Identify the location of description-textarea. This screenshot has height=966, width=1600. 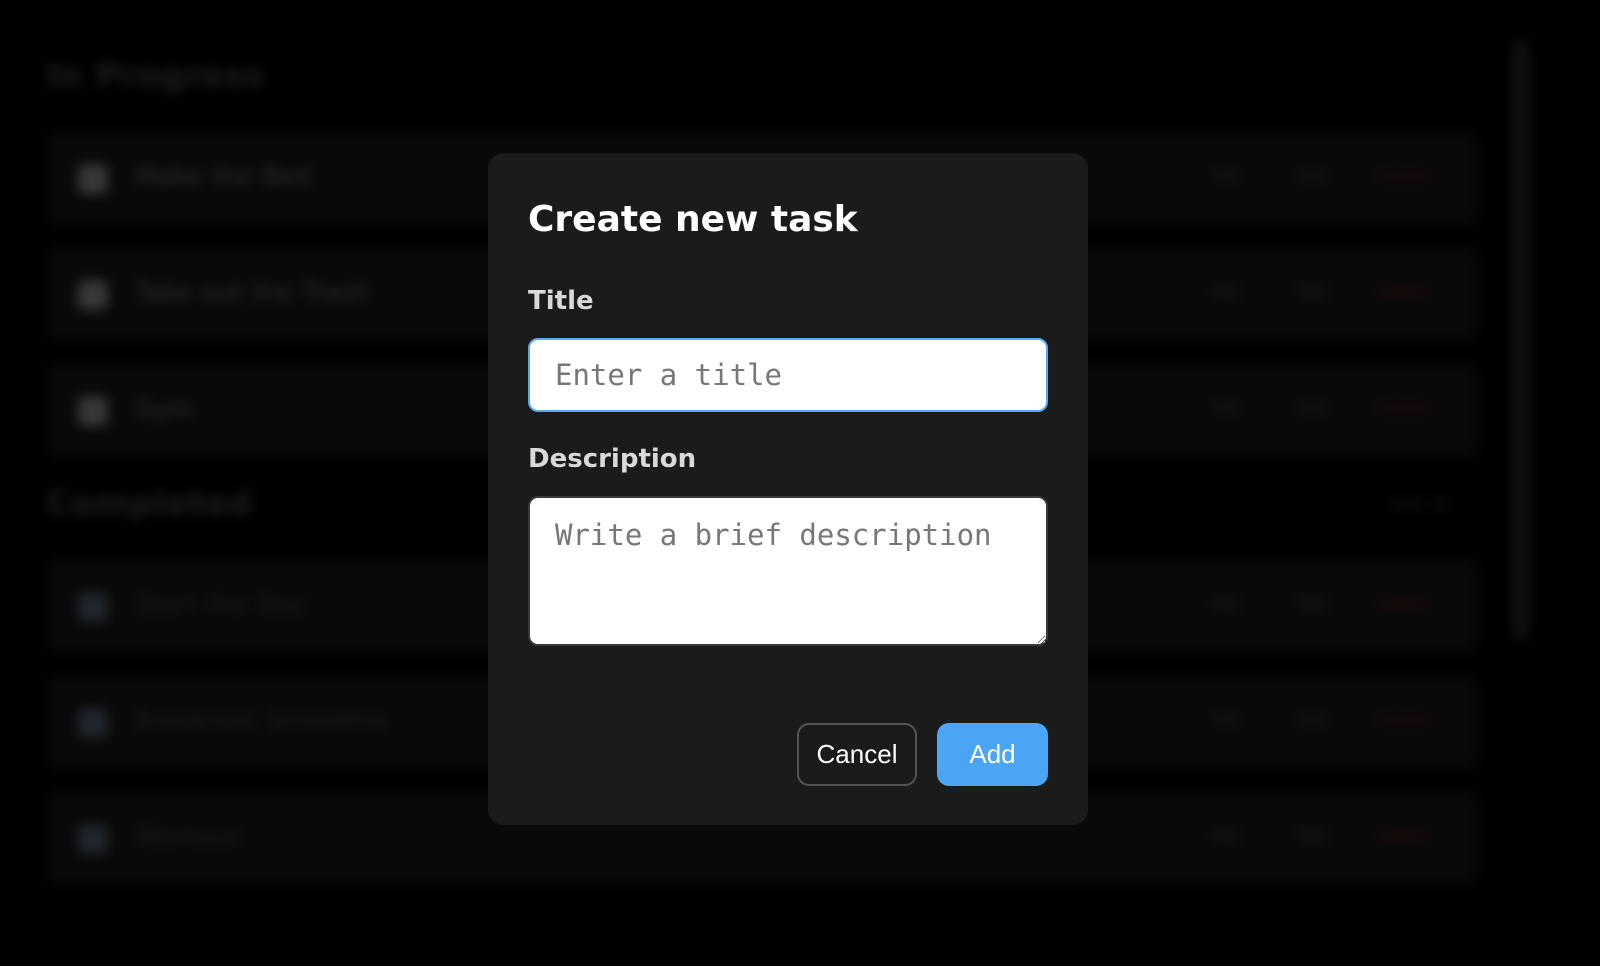
(788, 571).